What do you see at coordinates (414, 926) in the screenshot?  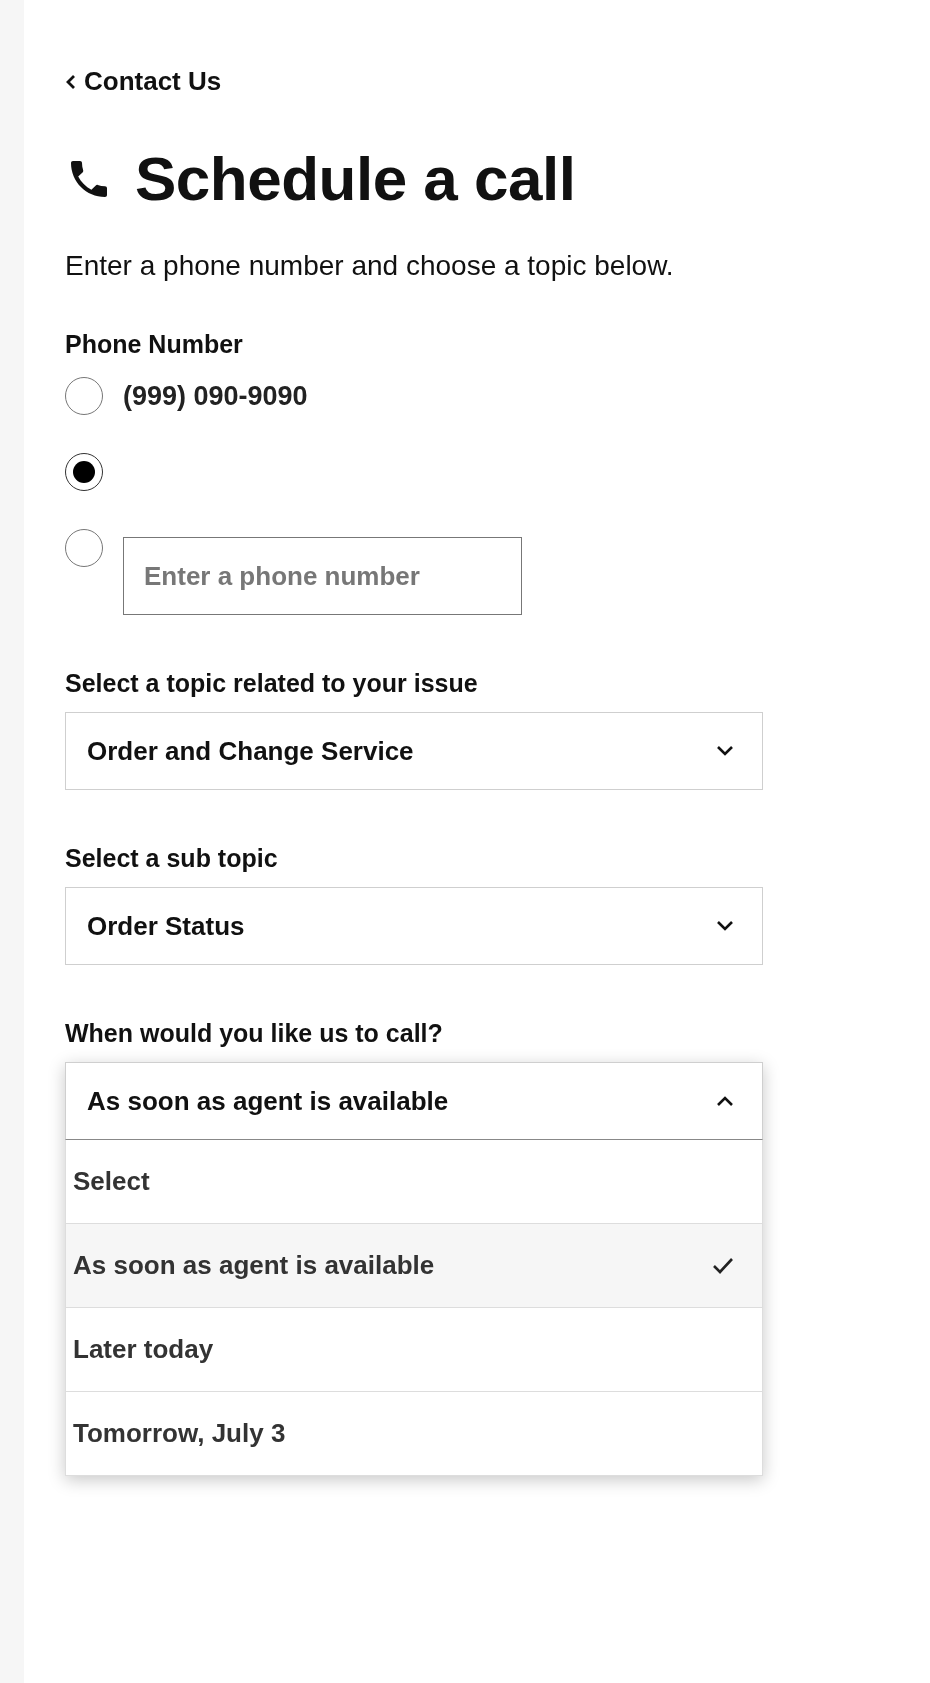 I see `dropdown: Order Status` at bounding box center [414, 926].